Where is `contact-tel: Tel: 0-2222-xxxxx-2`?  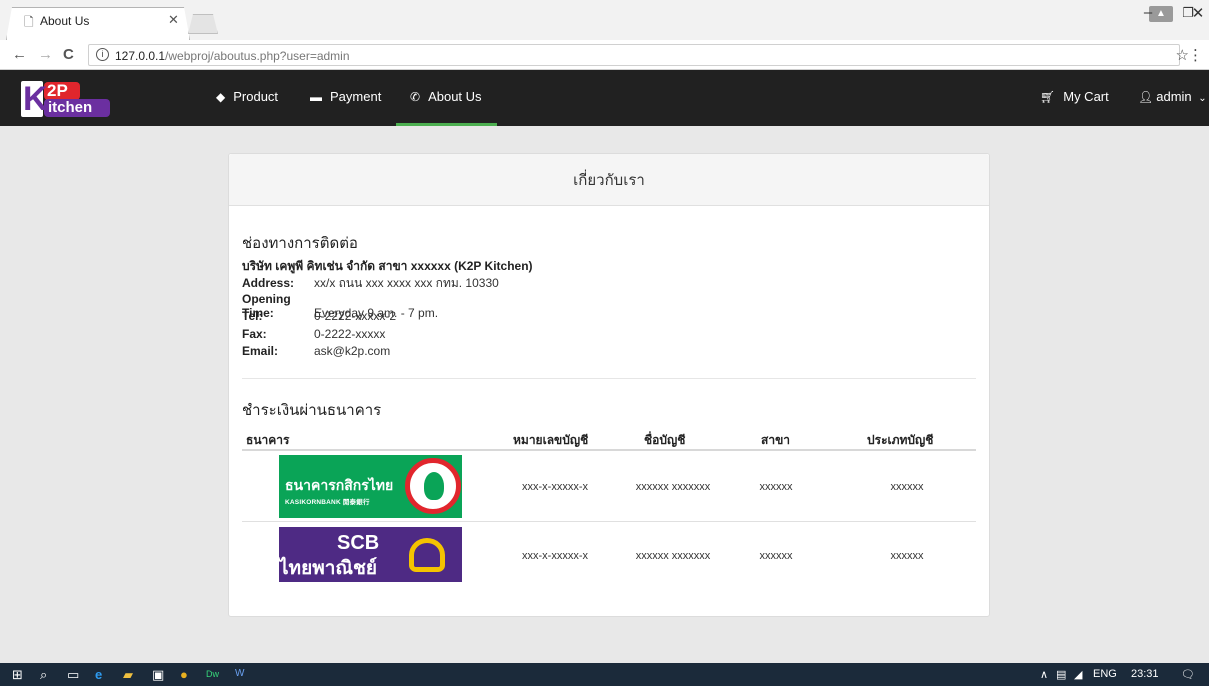
contact-tel: Tel: 0-2222-xxxxx-2 is located at coordinates (319, 316).